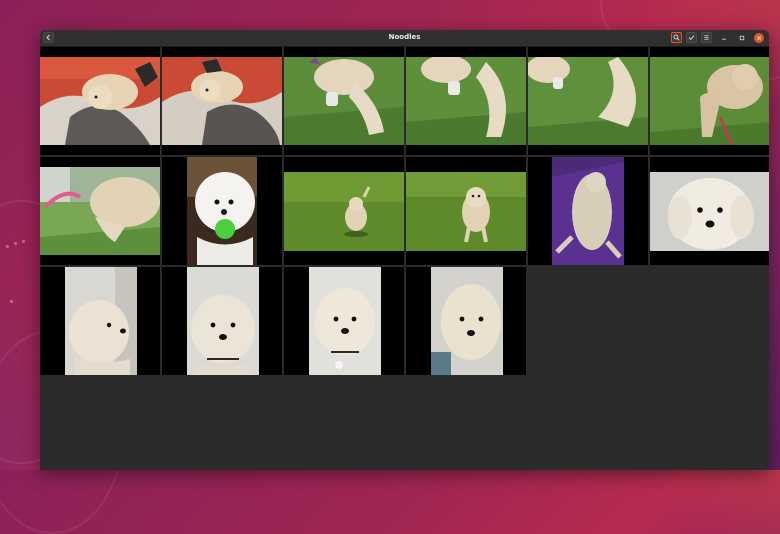  I want to click on menu-icon, so click(706, 37).